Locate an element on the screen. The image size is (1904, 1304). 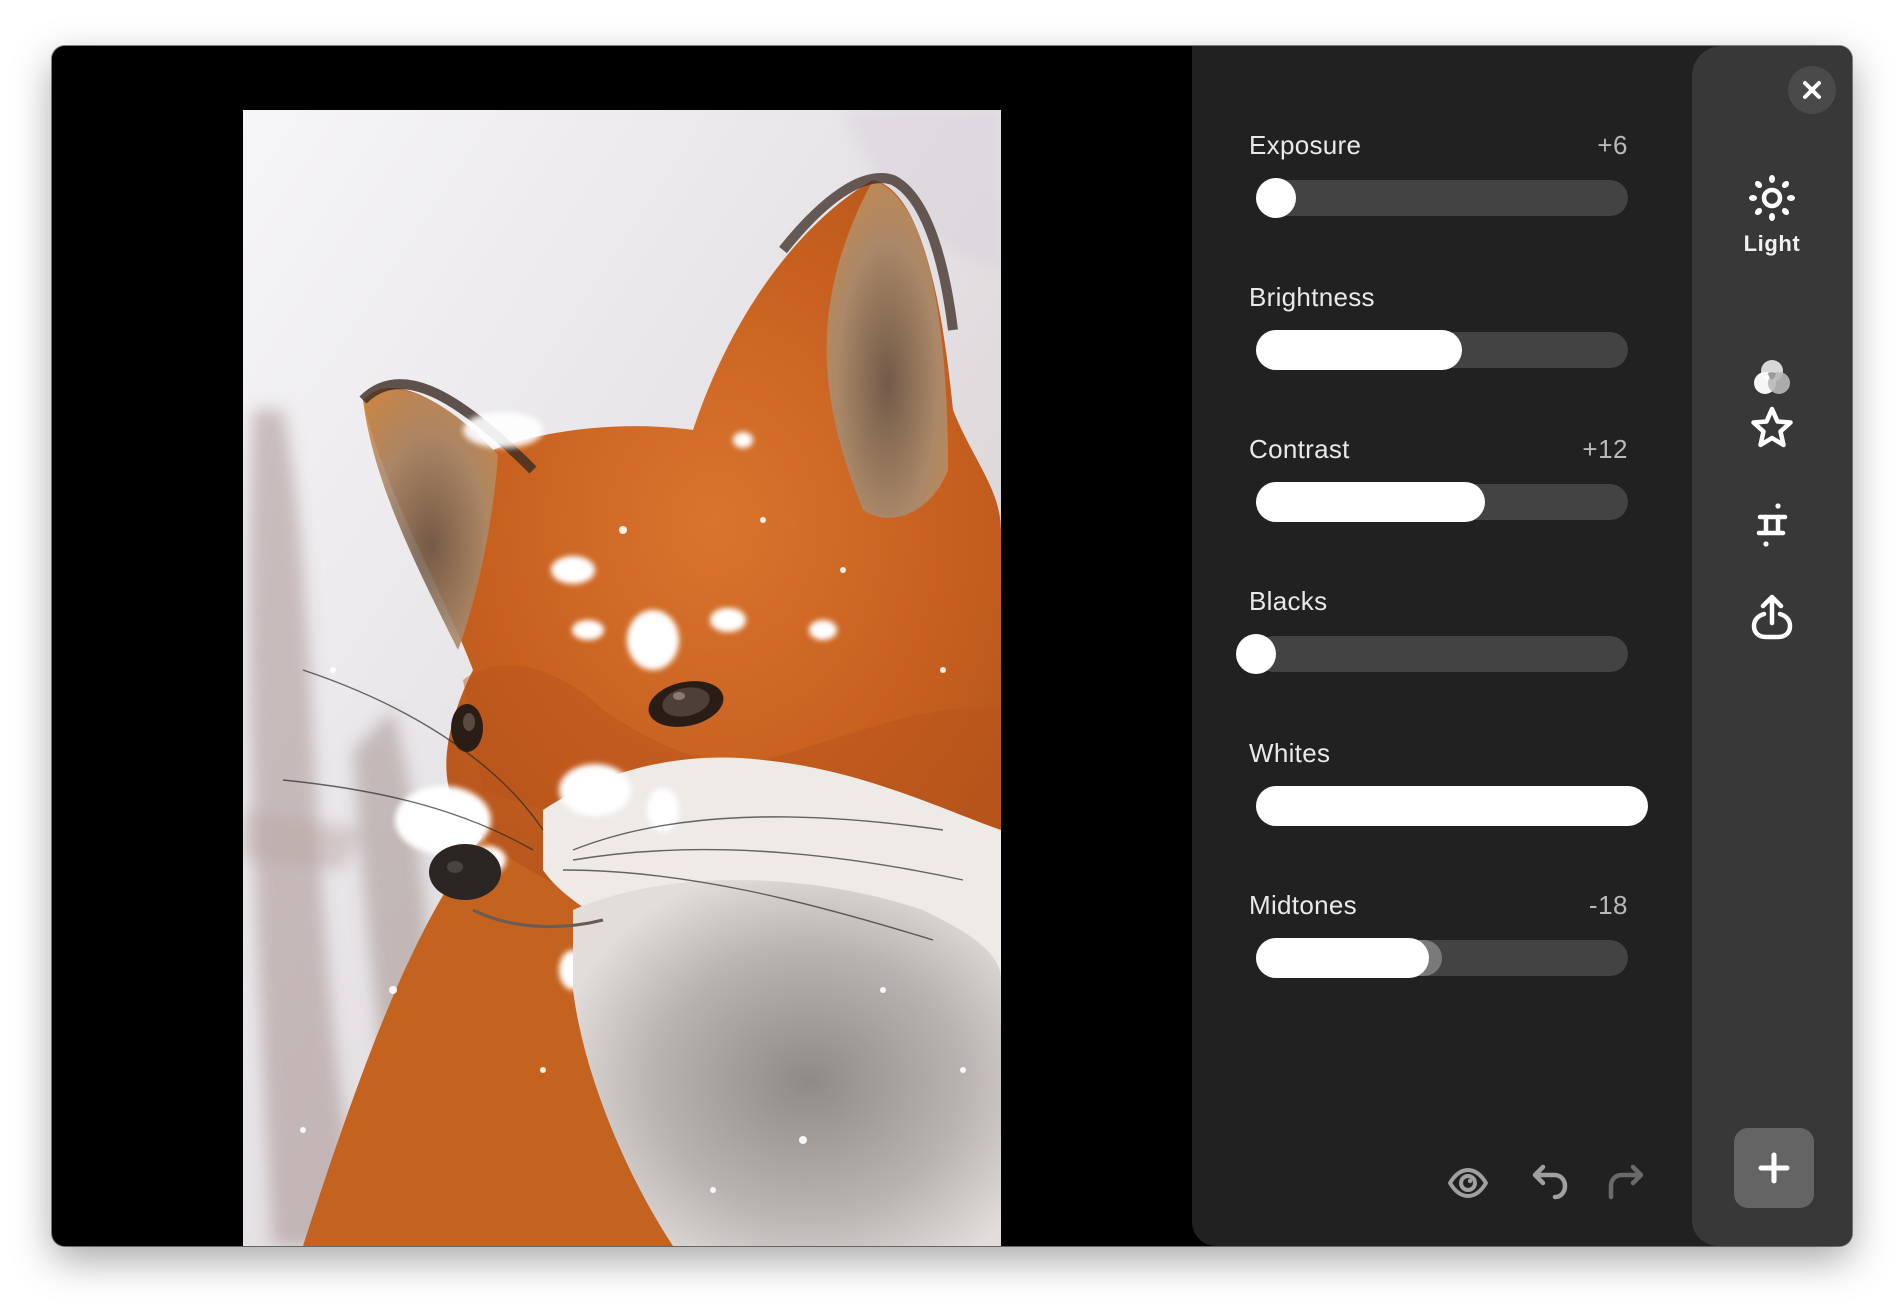
undo-icon is located at coordinates (1550, 1182).